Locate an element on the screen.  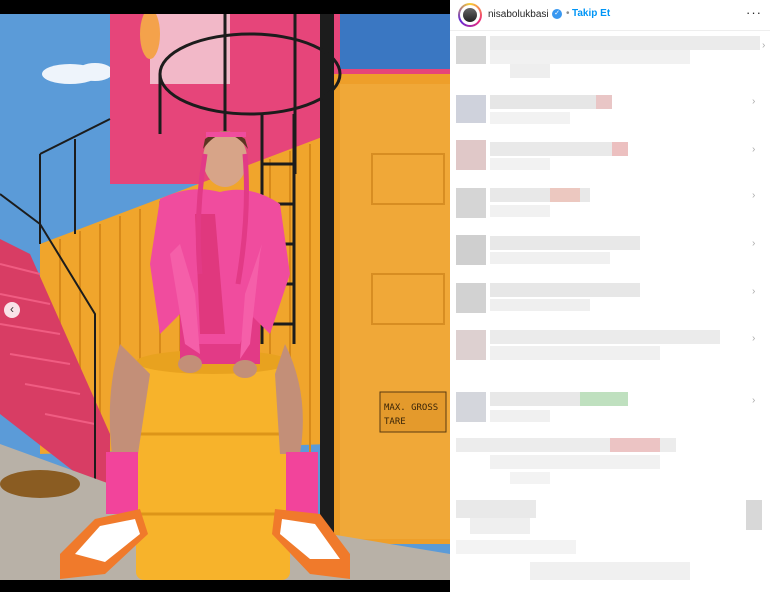
avatar-ring-inner is located at coordinates (470, 15).